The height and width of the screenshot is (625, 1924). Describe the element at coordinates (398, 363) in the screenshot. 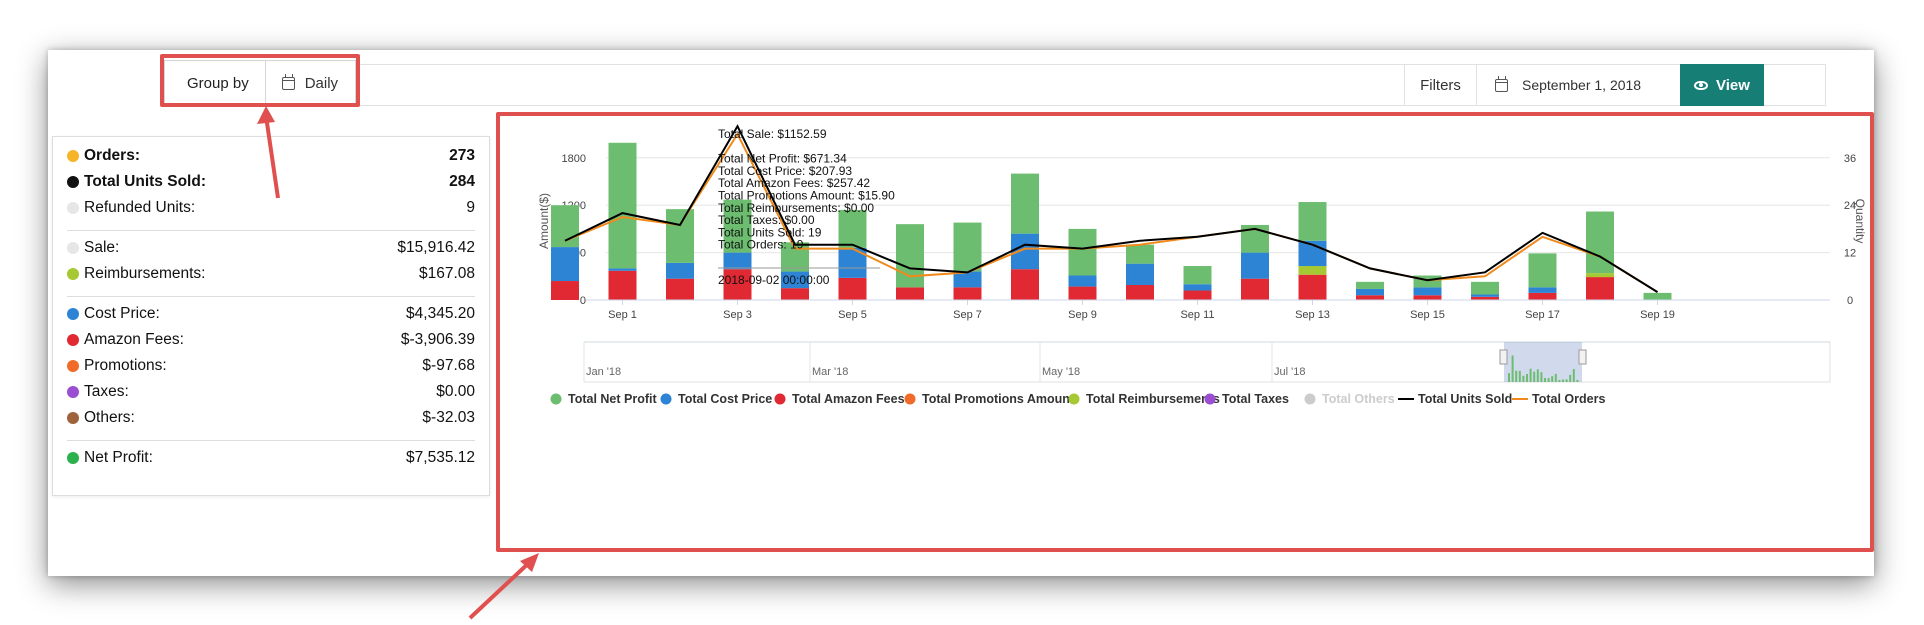

I see `annotation-arrows` at that location.